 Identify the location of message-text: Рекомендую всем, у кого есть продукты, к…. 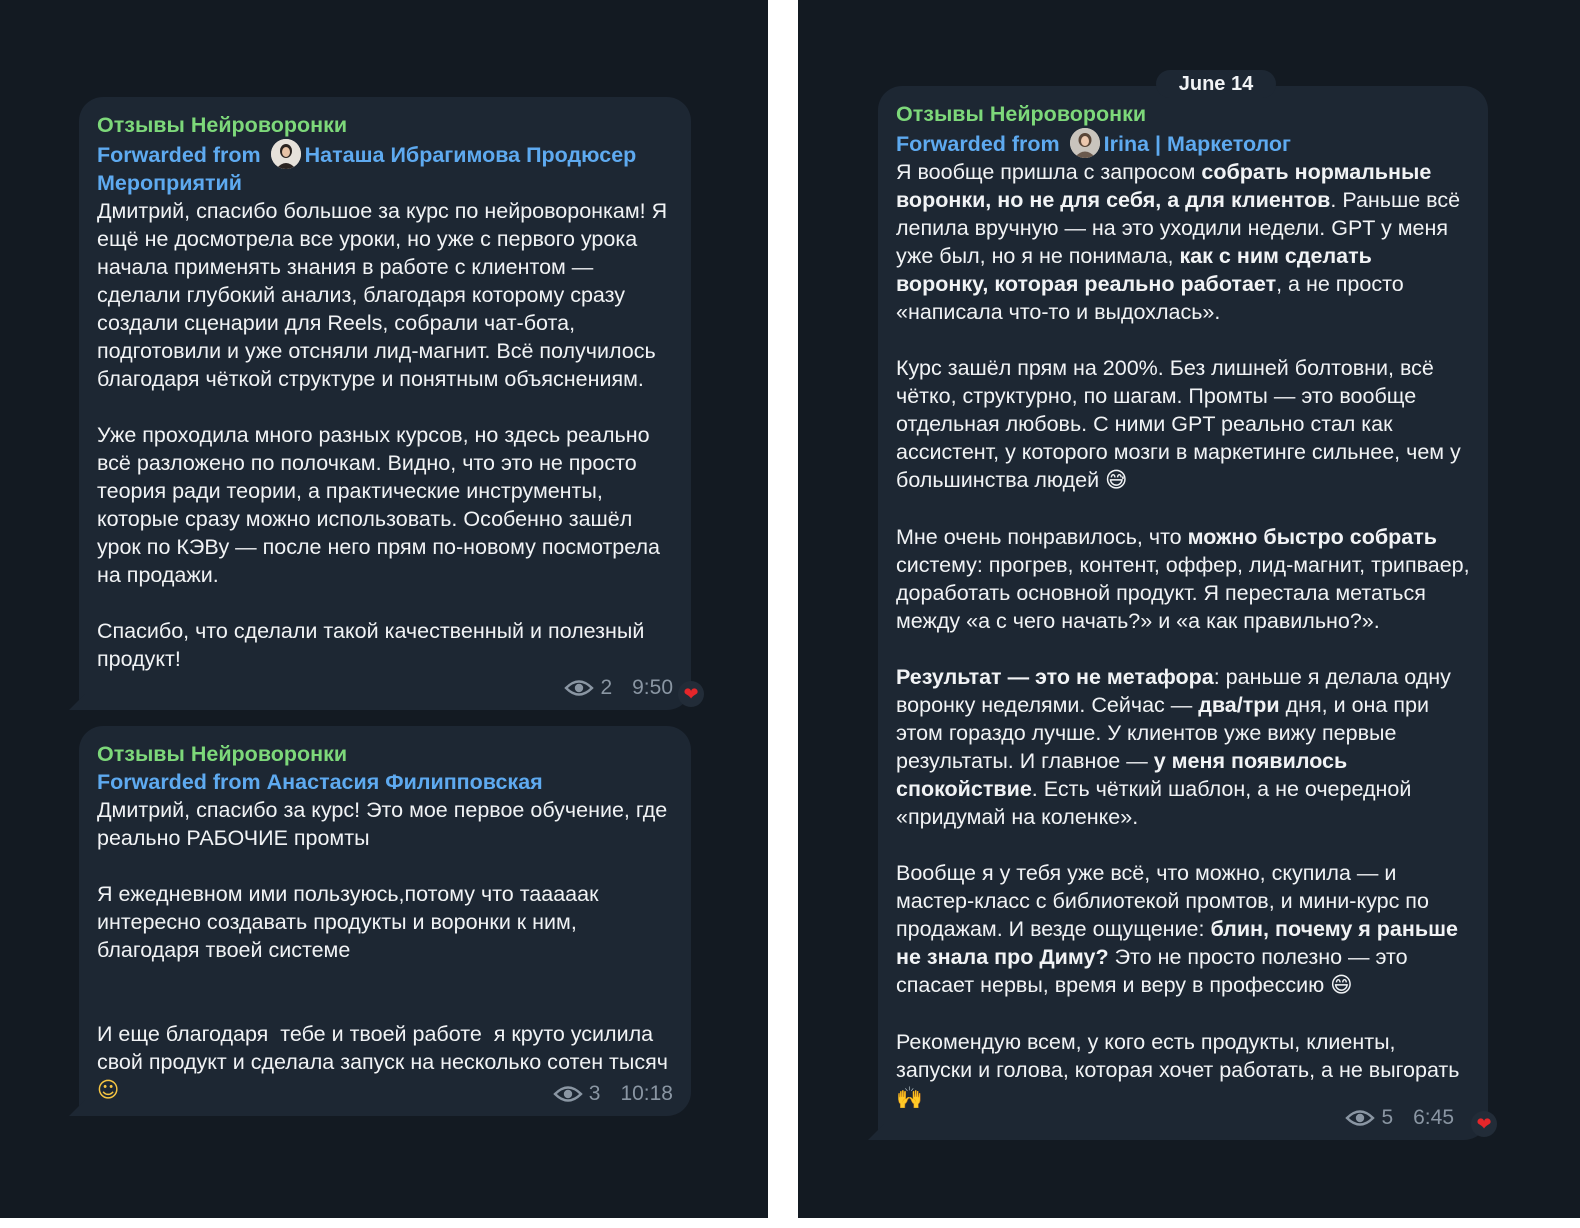
(1178, 1056).